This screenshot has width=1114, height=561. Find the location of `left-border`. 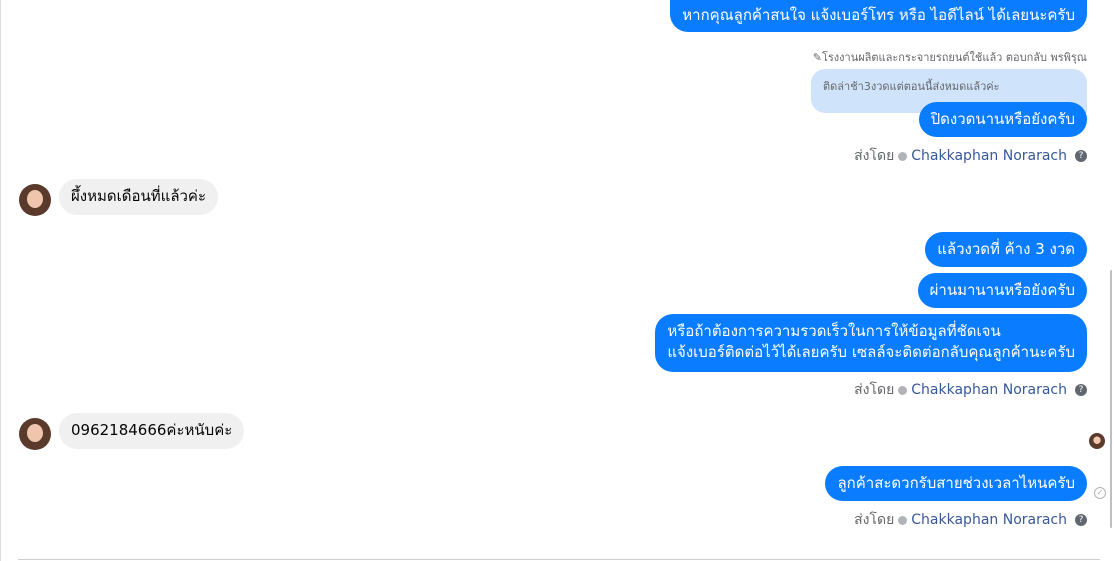

left-border is located at coordinates (0, 280).